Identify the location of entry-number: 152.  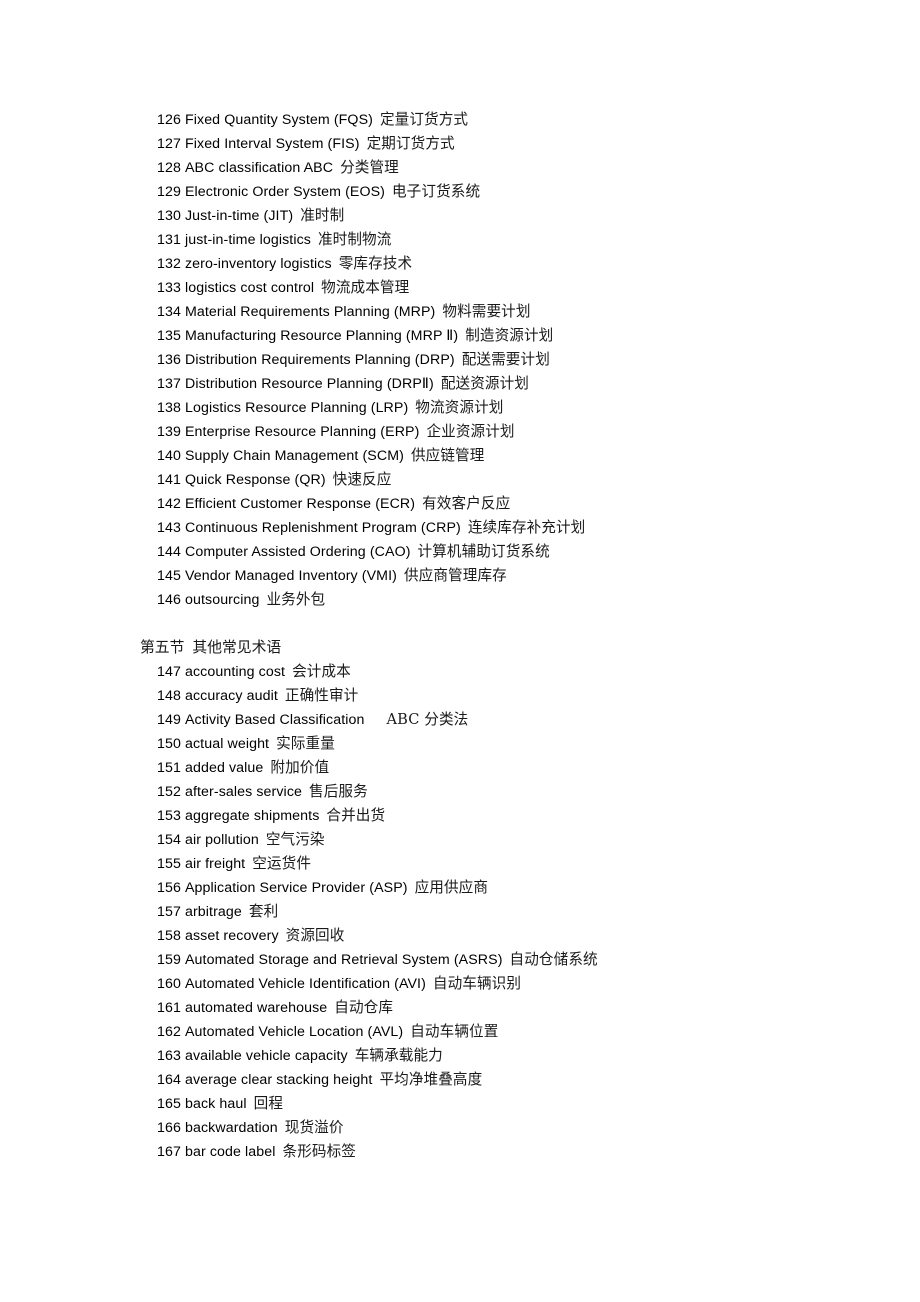
(169, 792).